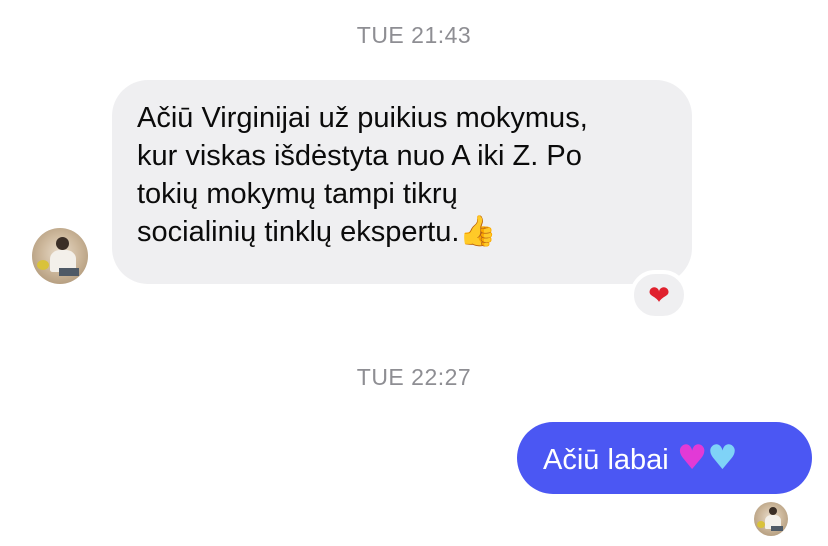  What do you see at coordinates (297, 194) in the screenshot?
I see `message-line: tokių mokymų tampi tikrų` at bounding box center [297, 194].